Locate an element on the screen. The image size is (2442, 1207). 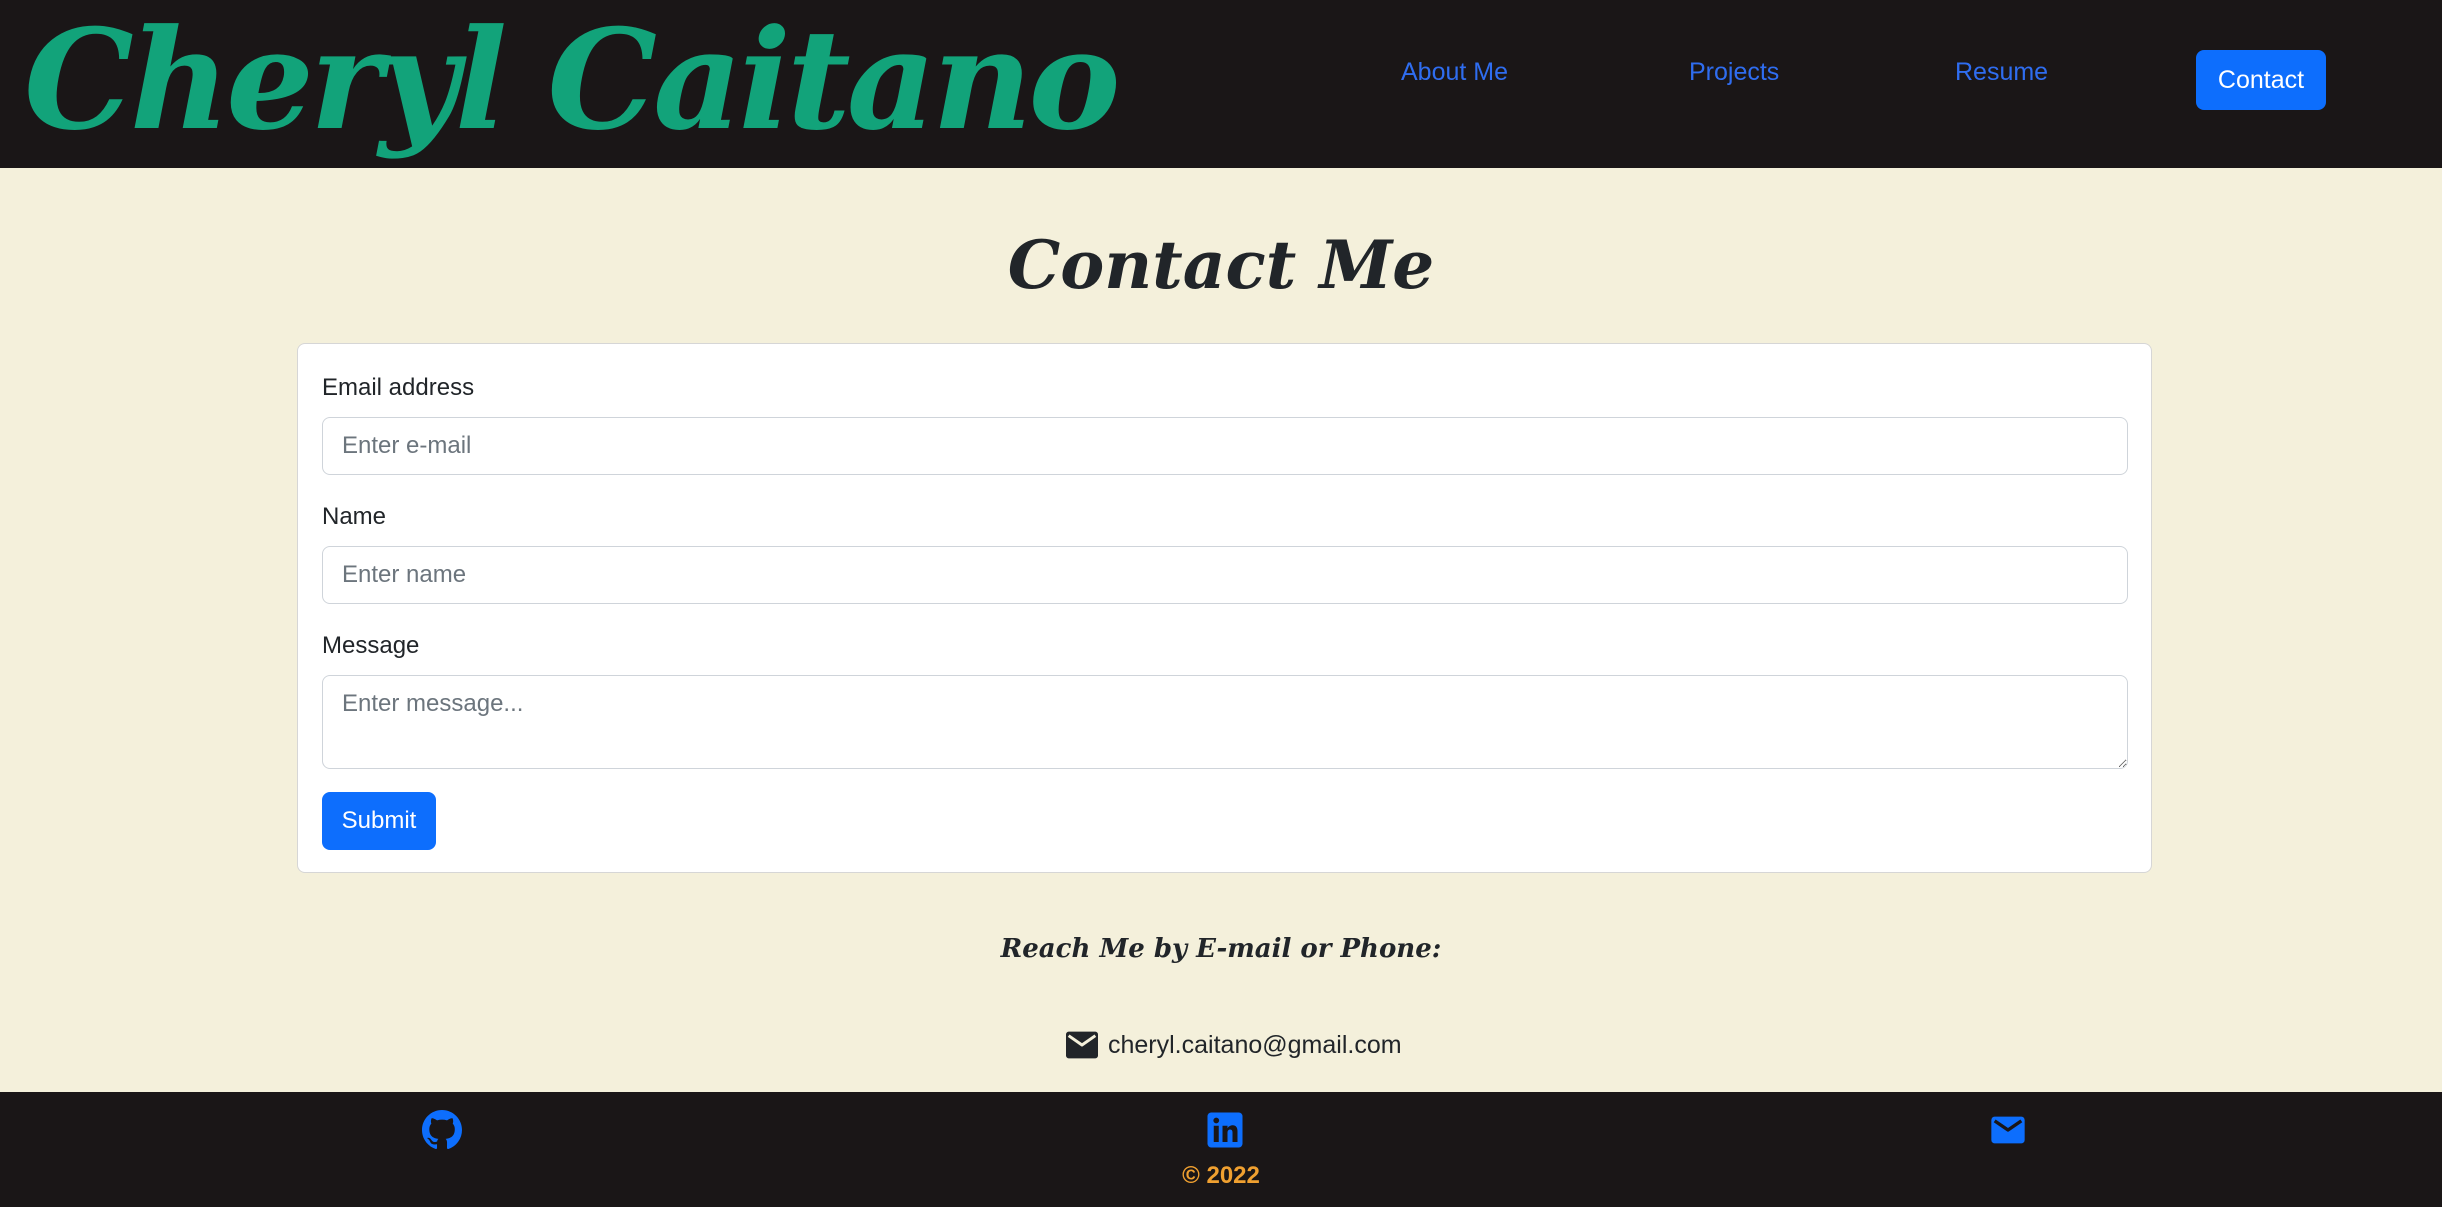
email-input is located at coordinates (1225, 446).